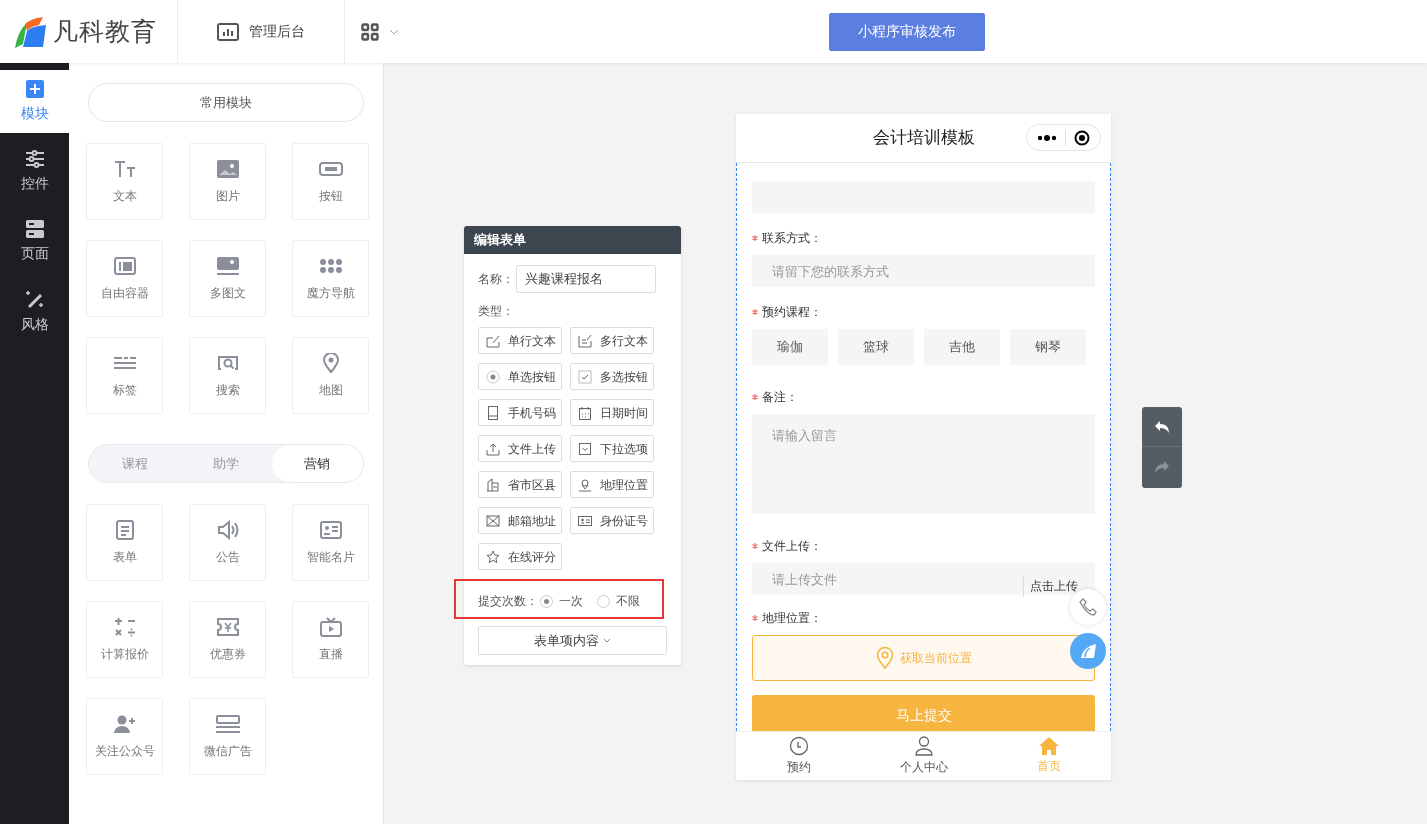 The width and height of the screenshot is (1427, 824). I want to click on module-card: 自由容器, so click(124, 278).